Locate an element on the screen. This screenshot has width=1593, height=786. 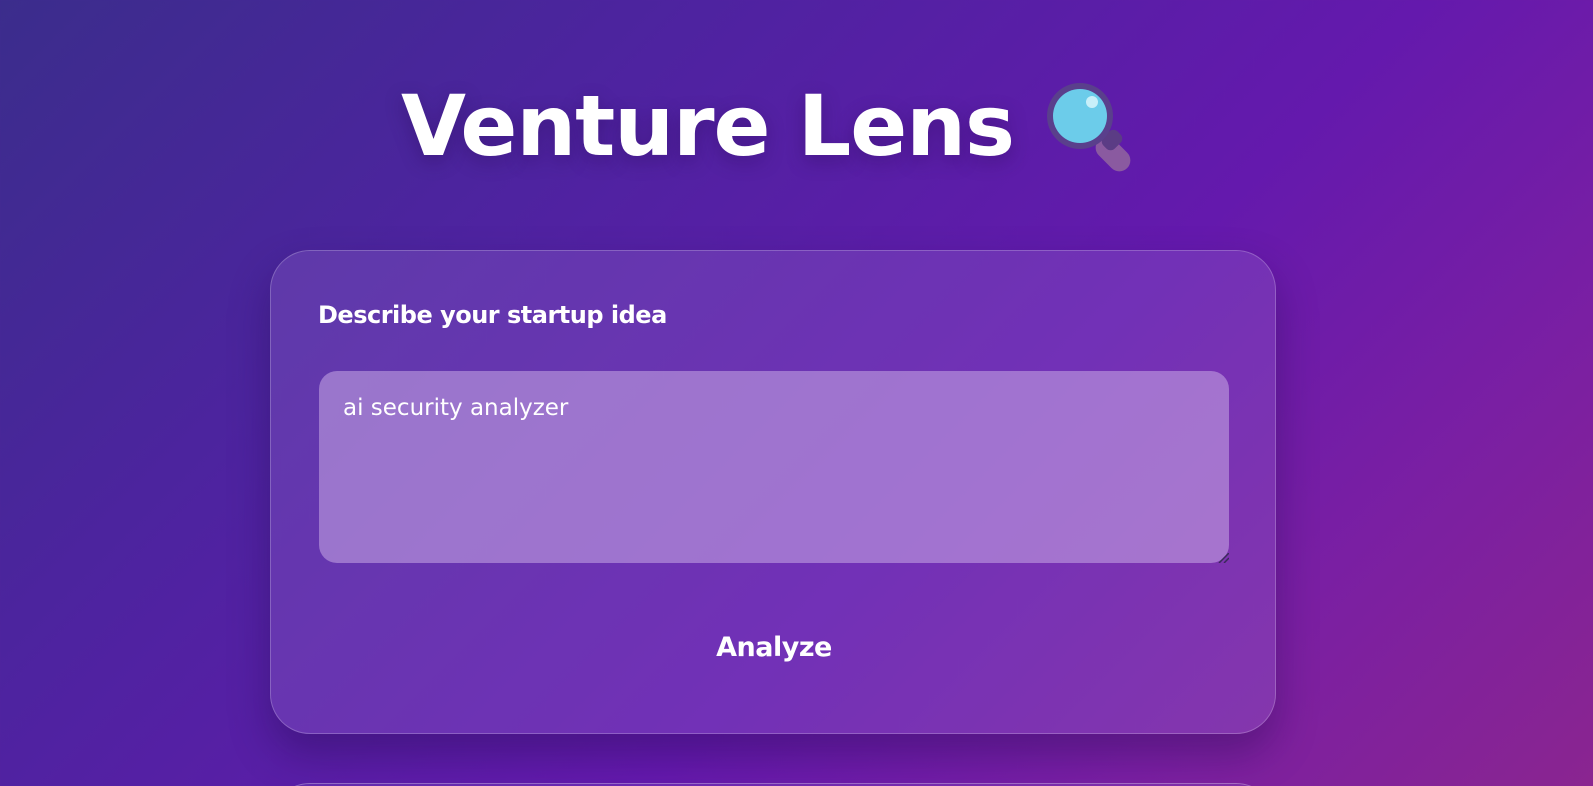
resize-handle-icon is located at coordinates (1223, 558).